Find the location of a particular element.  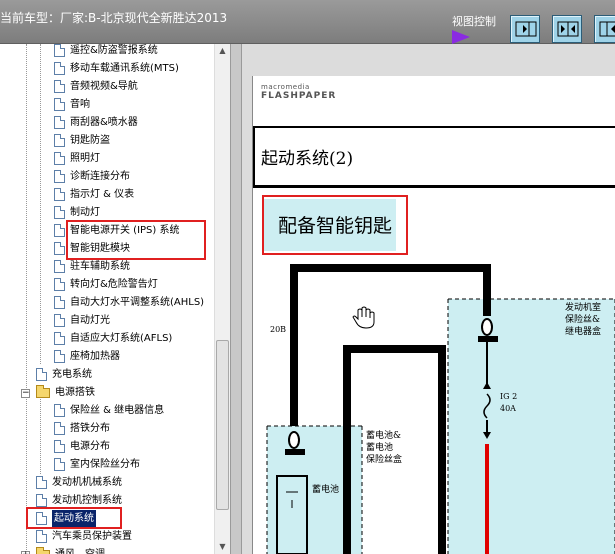

engine-room-fuse-box is located at coordinates (531, 426).